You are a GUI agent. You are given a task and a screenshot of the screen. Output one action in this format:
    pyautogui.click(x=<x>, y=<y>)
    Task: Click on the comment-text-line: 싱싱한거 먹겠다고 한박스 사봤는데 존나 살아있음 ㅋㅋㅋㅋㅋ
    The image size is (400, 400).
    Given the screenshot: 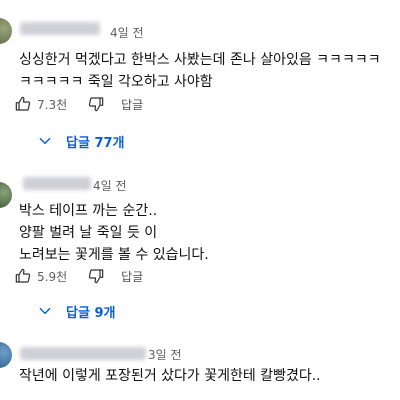 What is the action you would take?
    pyautogui.click(x=200, y=60)
    